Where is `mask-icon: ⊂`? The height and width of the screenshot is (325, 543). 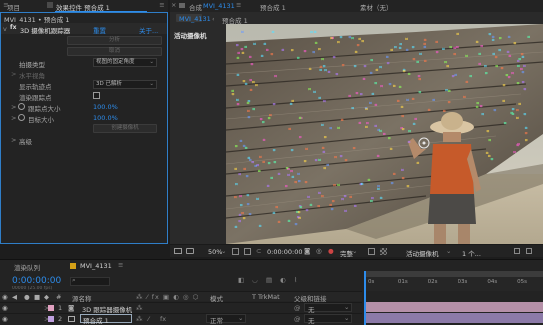 mask-icon: ⊂ is located at coordinates (258, 251).